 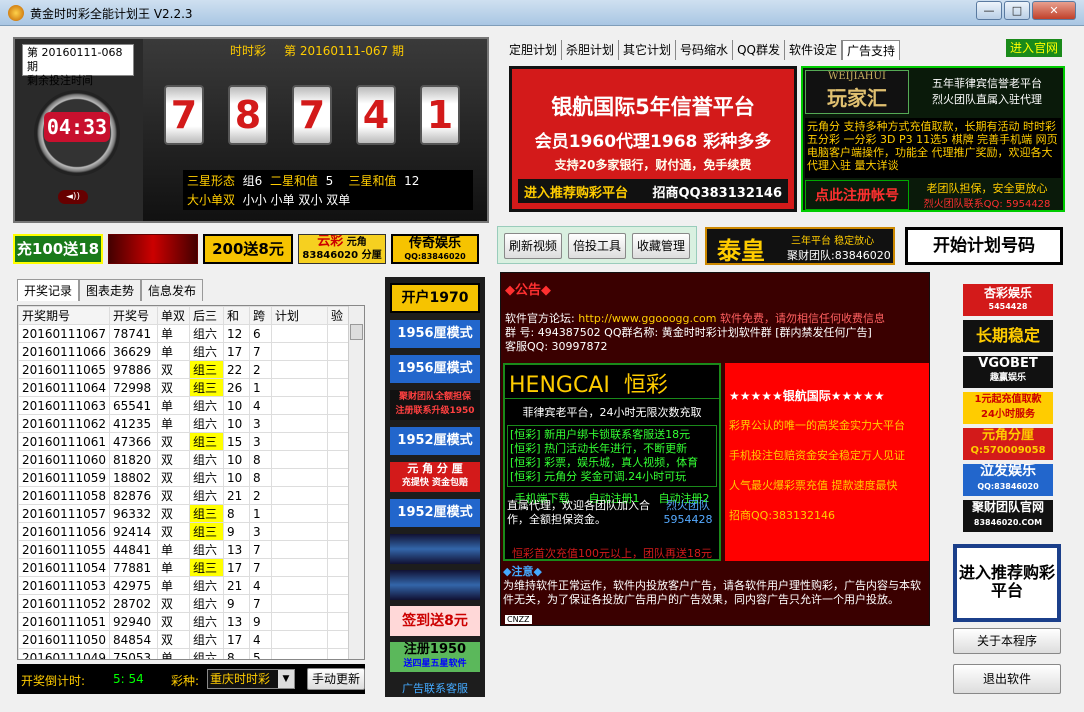 What do you see at coordinates (597, 246) in the screenshot?
I see `multiplier-tool-button: 倍投工具` at bounding box center [597, 246].